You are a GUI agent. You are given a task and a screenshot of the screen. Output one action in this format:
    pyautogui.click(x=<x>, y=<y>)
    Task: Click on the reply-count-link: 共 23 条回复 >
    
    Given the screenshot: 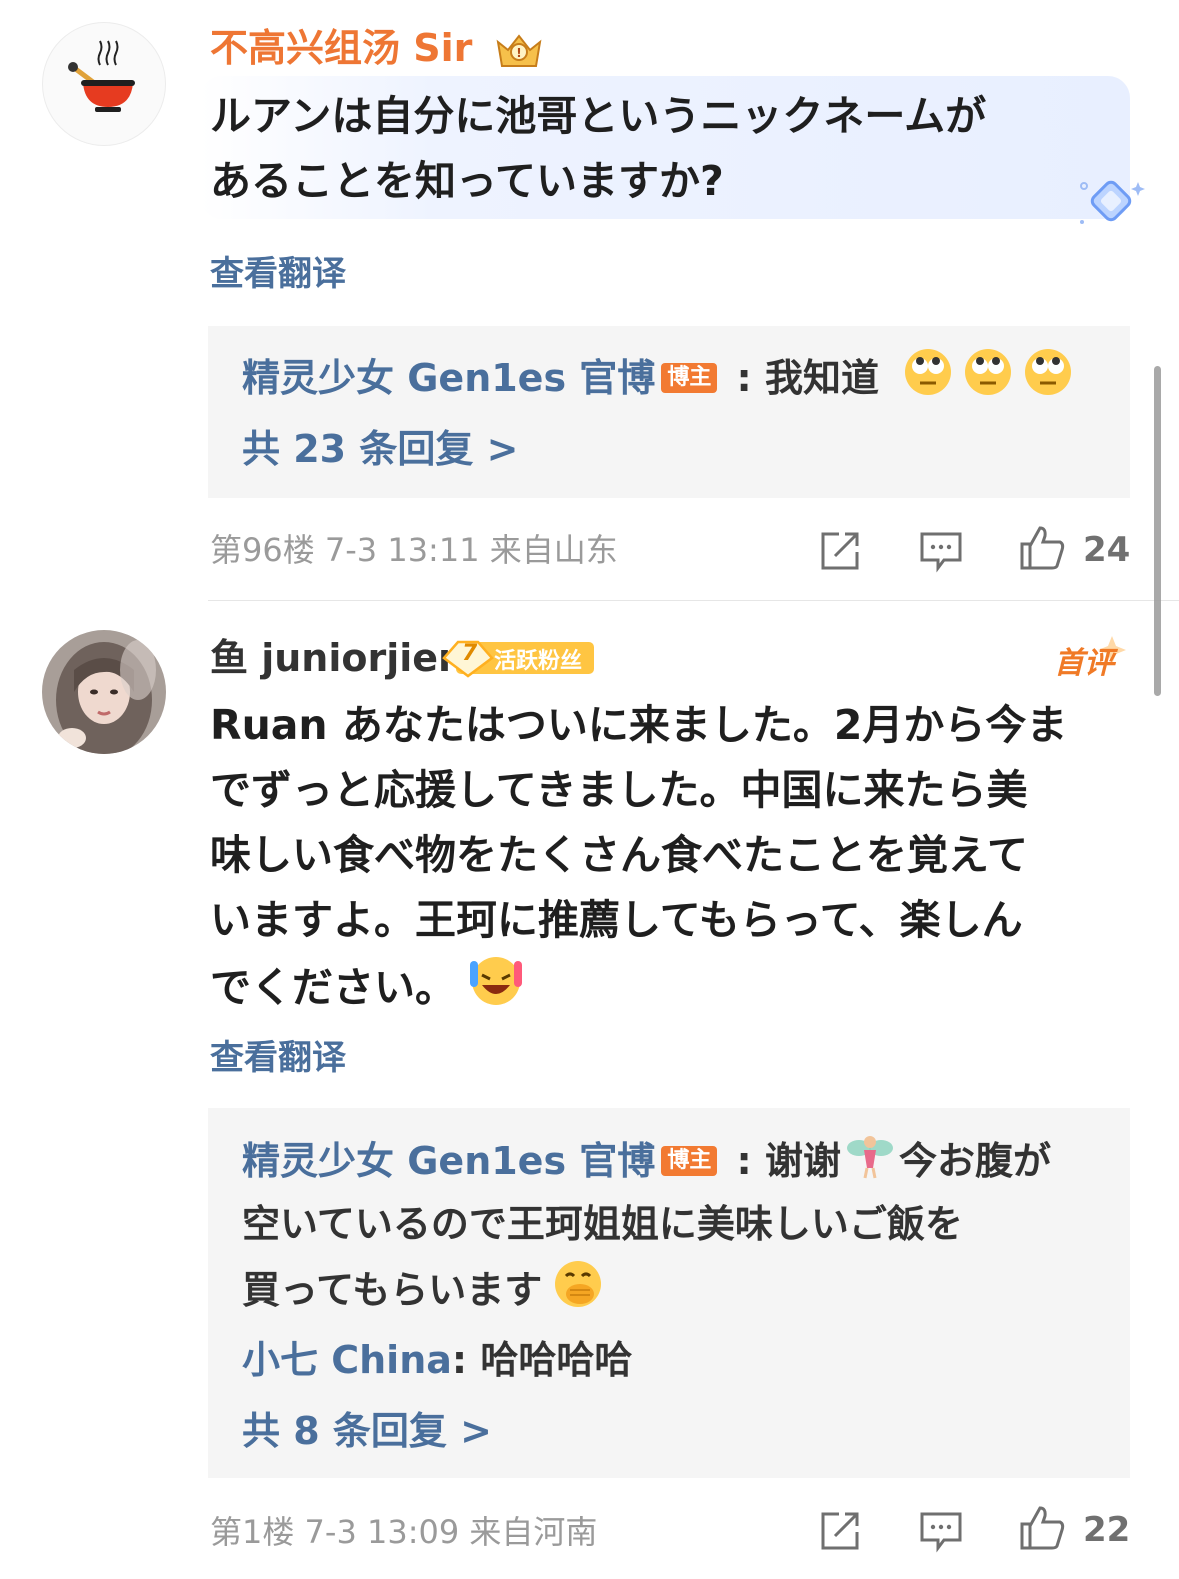 What is the action you would take?
    pyautogui.click(x=380, y=449)
    